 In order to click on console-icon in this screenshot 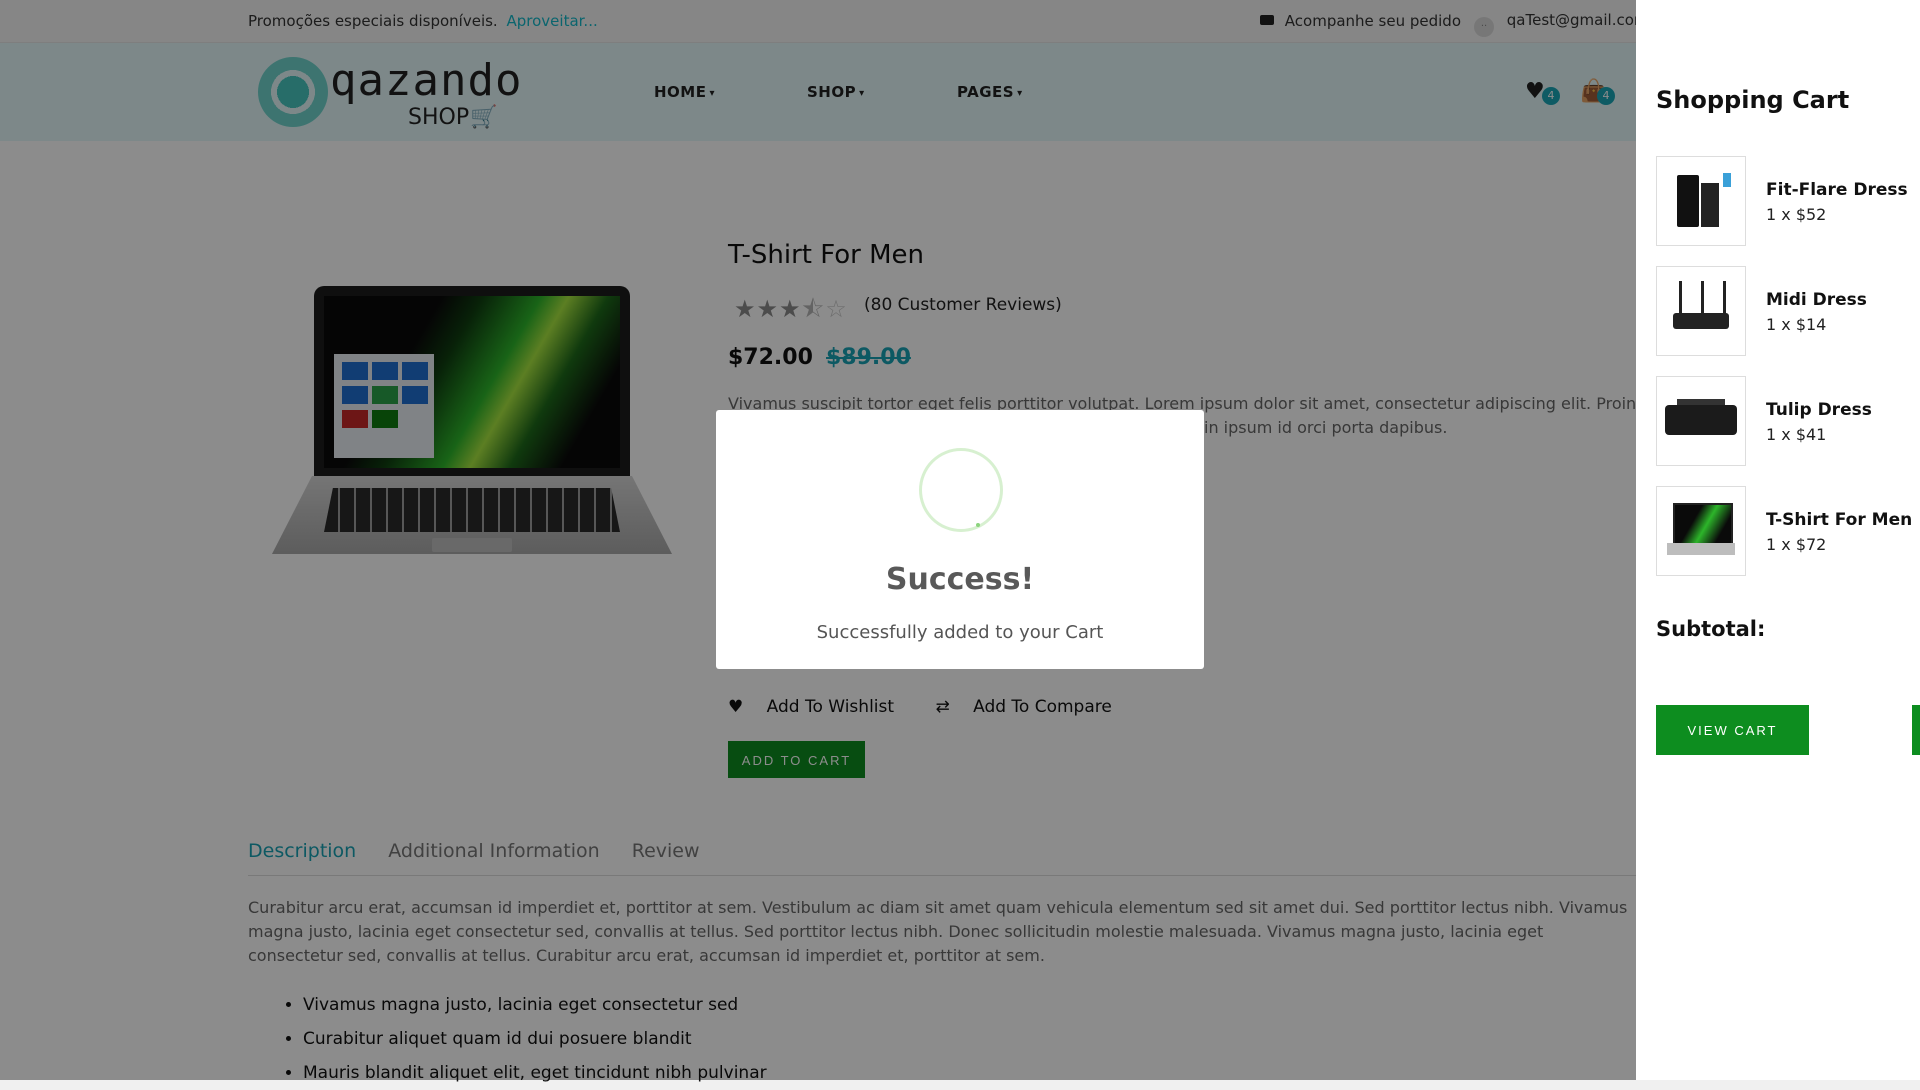, I will do `click(1688, 201)`.